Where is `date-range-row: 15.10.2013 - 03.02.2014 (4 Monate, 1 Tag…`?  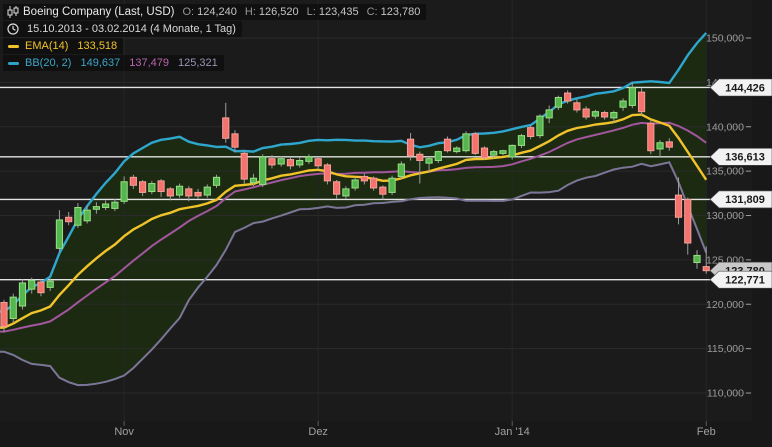 date-range-row: 15.10.2013 - 03.02.2014 (4 Monate, 1 Tag… is located at coordinates (122, 29).